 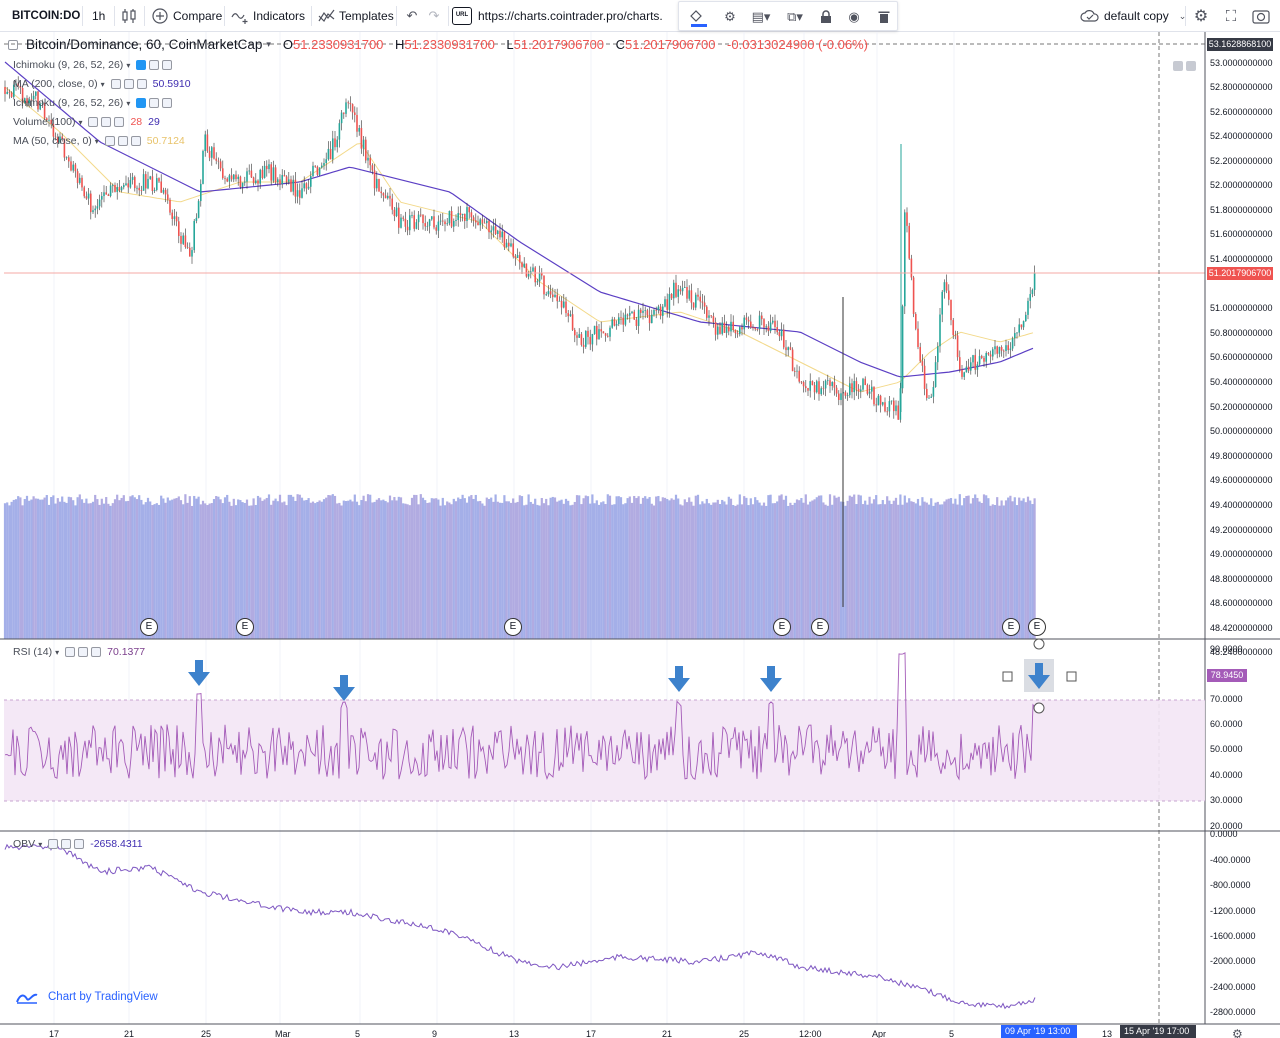 What do you see at coordinates (761, 17) in the screenshot?
I see `template-dropdown-button: ▤▾` at bounding box center [761, 17].